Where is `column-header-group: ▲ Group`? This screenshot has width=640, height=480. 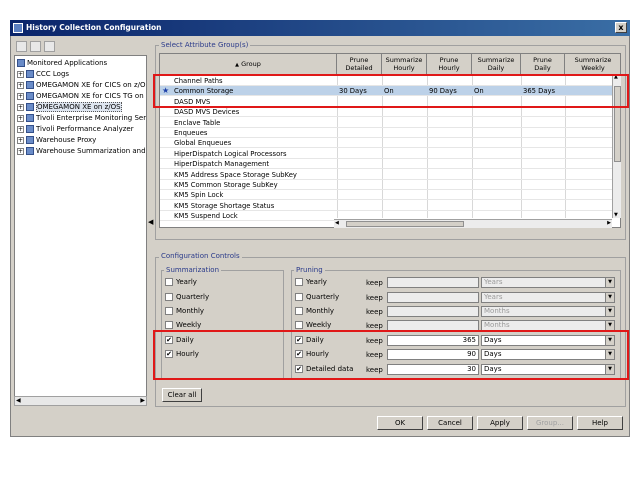 column-header-group: ▲ Group is located at coordinates (248, 64).